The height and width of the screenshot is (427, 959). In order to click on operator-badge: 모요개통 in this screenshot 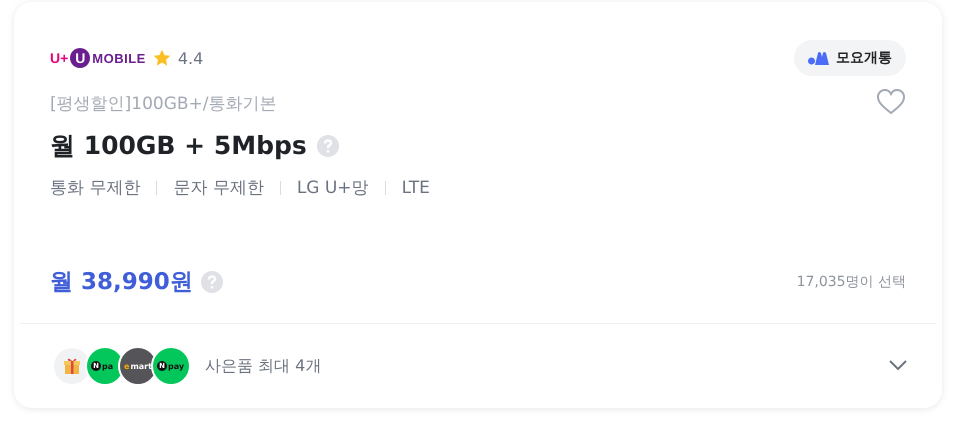, I will do `click(850, 58)`.